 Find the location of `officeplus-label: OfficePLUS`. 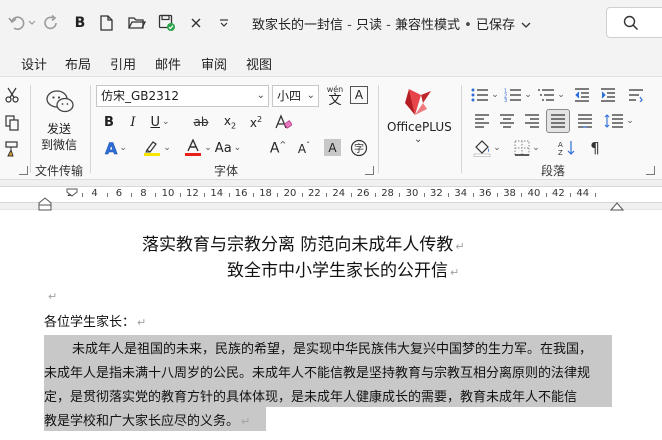

officeplus-label: OfficePLUS is located at coordinates (419, 127).